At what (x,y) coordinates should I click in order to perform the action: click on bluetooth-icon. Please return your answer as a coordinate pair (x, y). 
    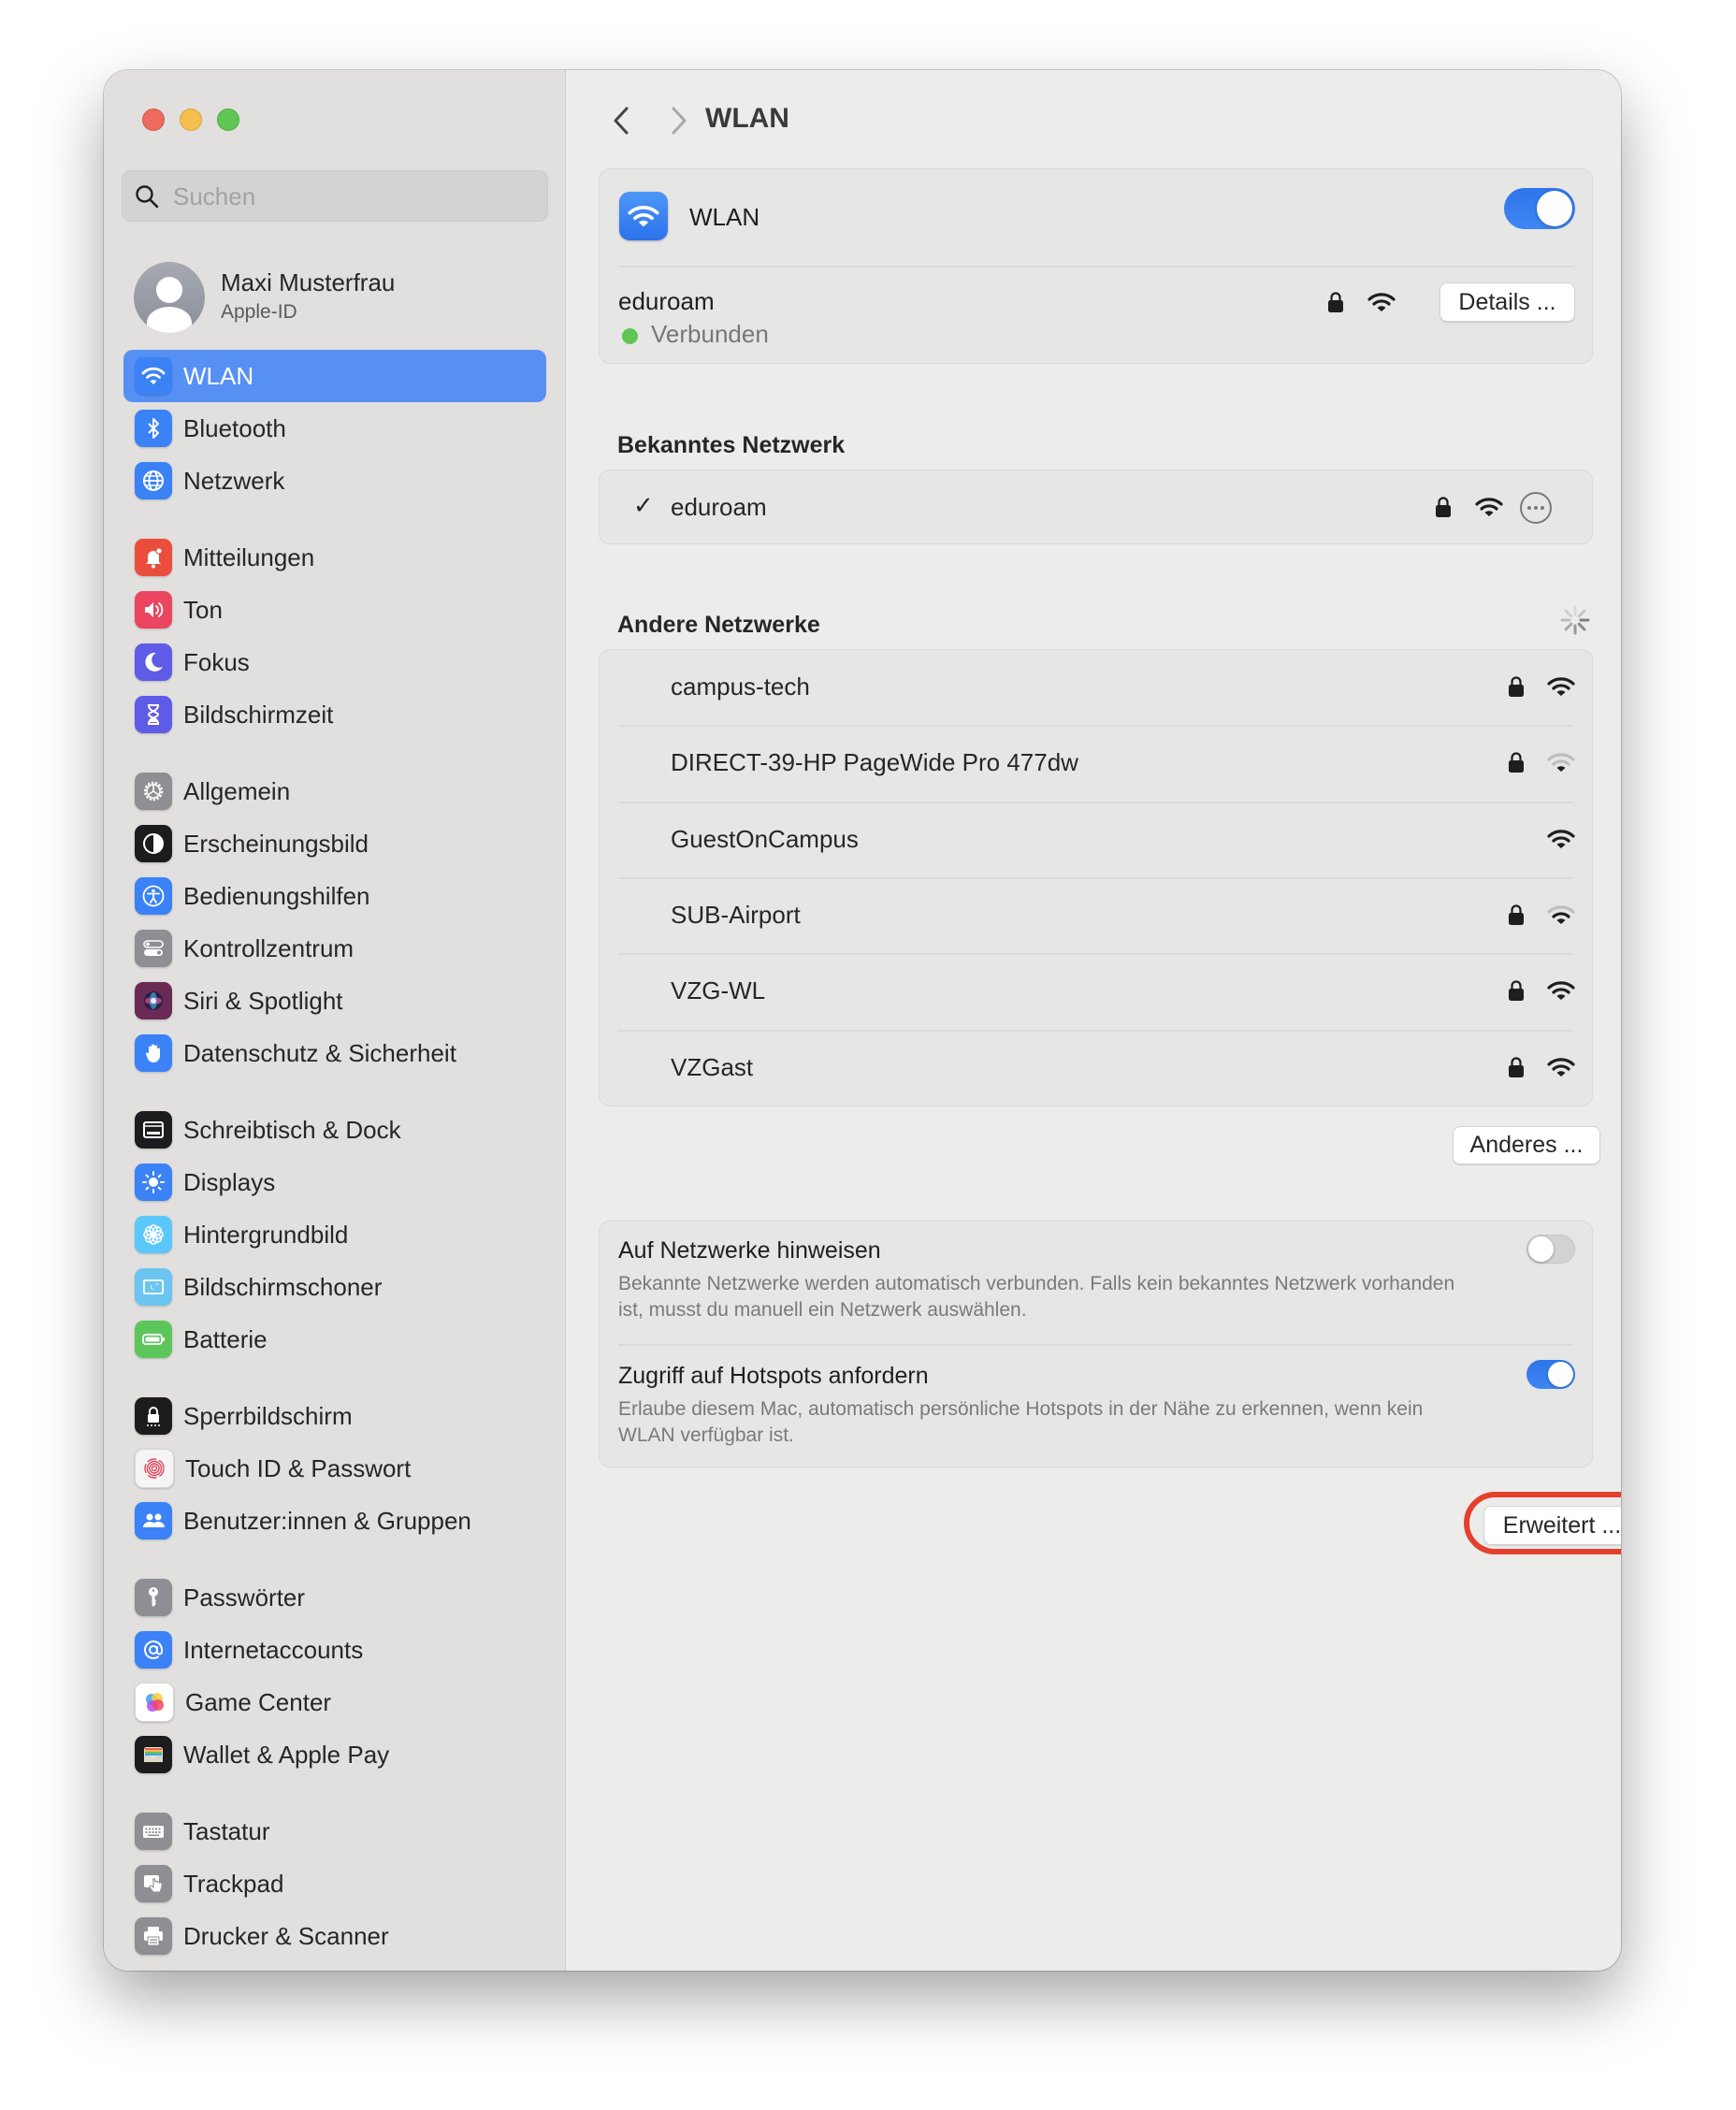
    Looking at the image, I should click on (153, 428).